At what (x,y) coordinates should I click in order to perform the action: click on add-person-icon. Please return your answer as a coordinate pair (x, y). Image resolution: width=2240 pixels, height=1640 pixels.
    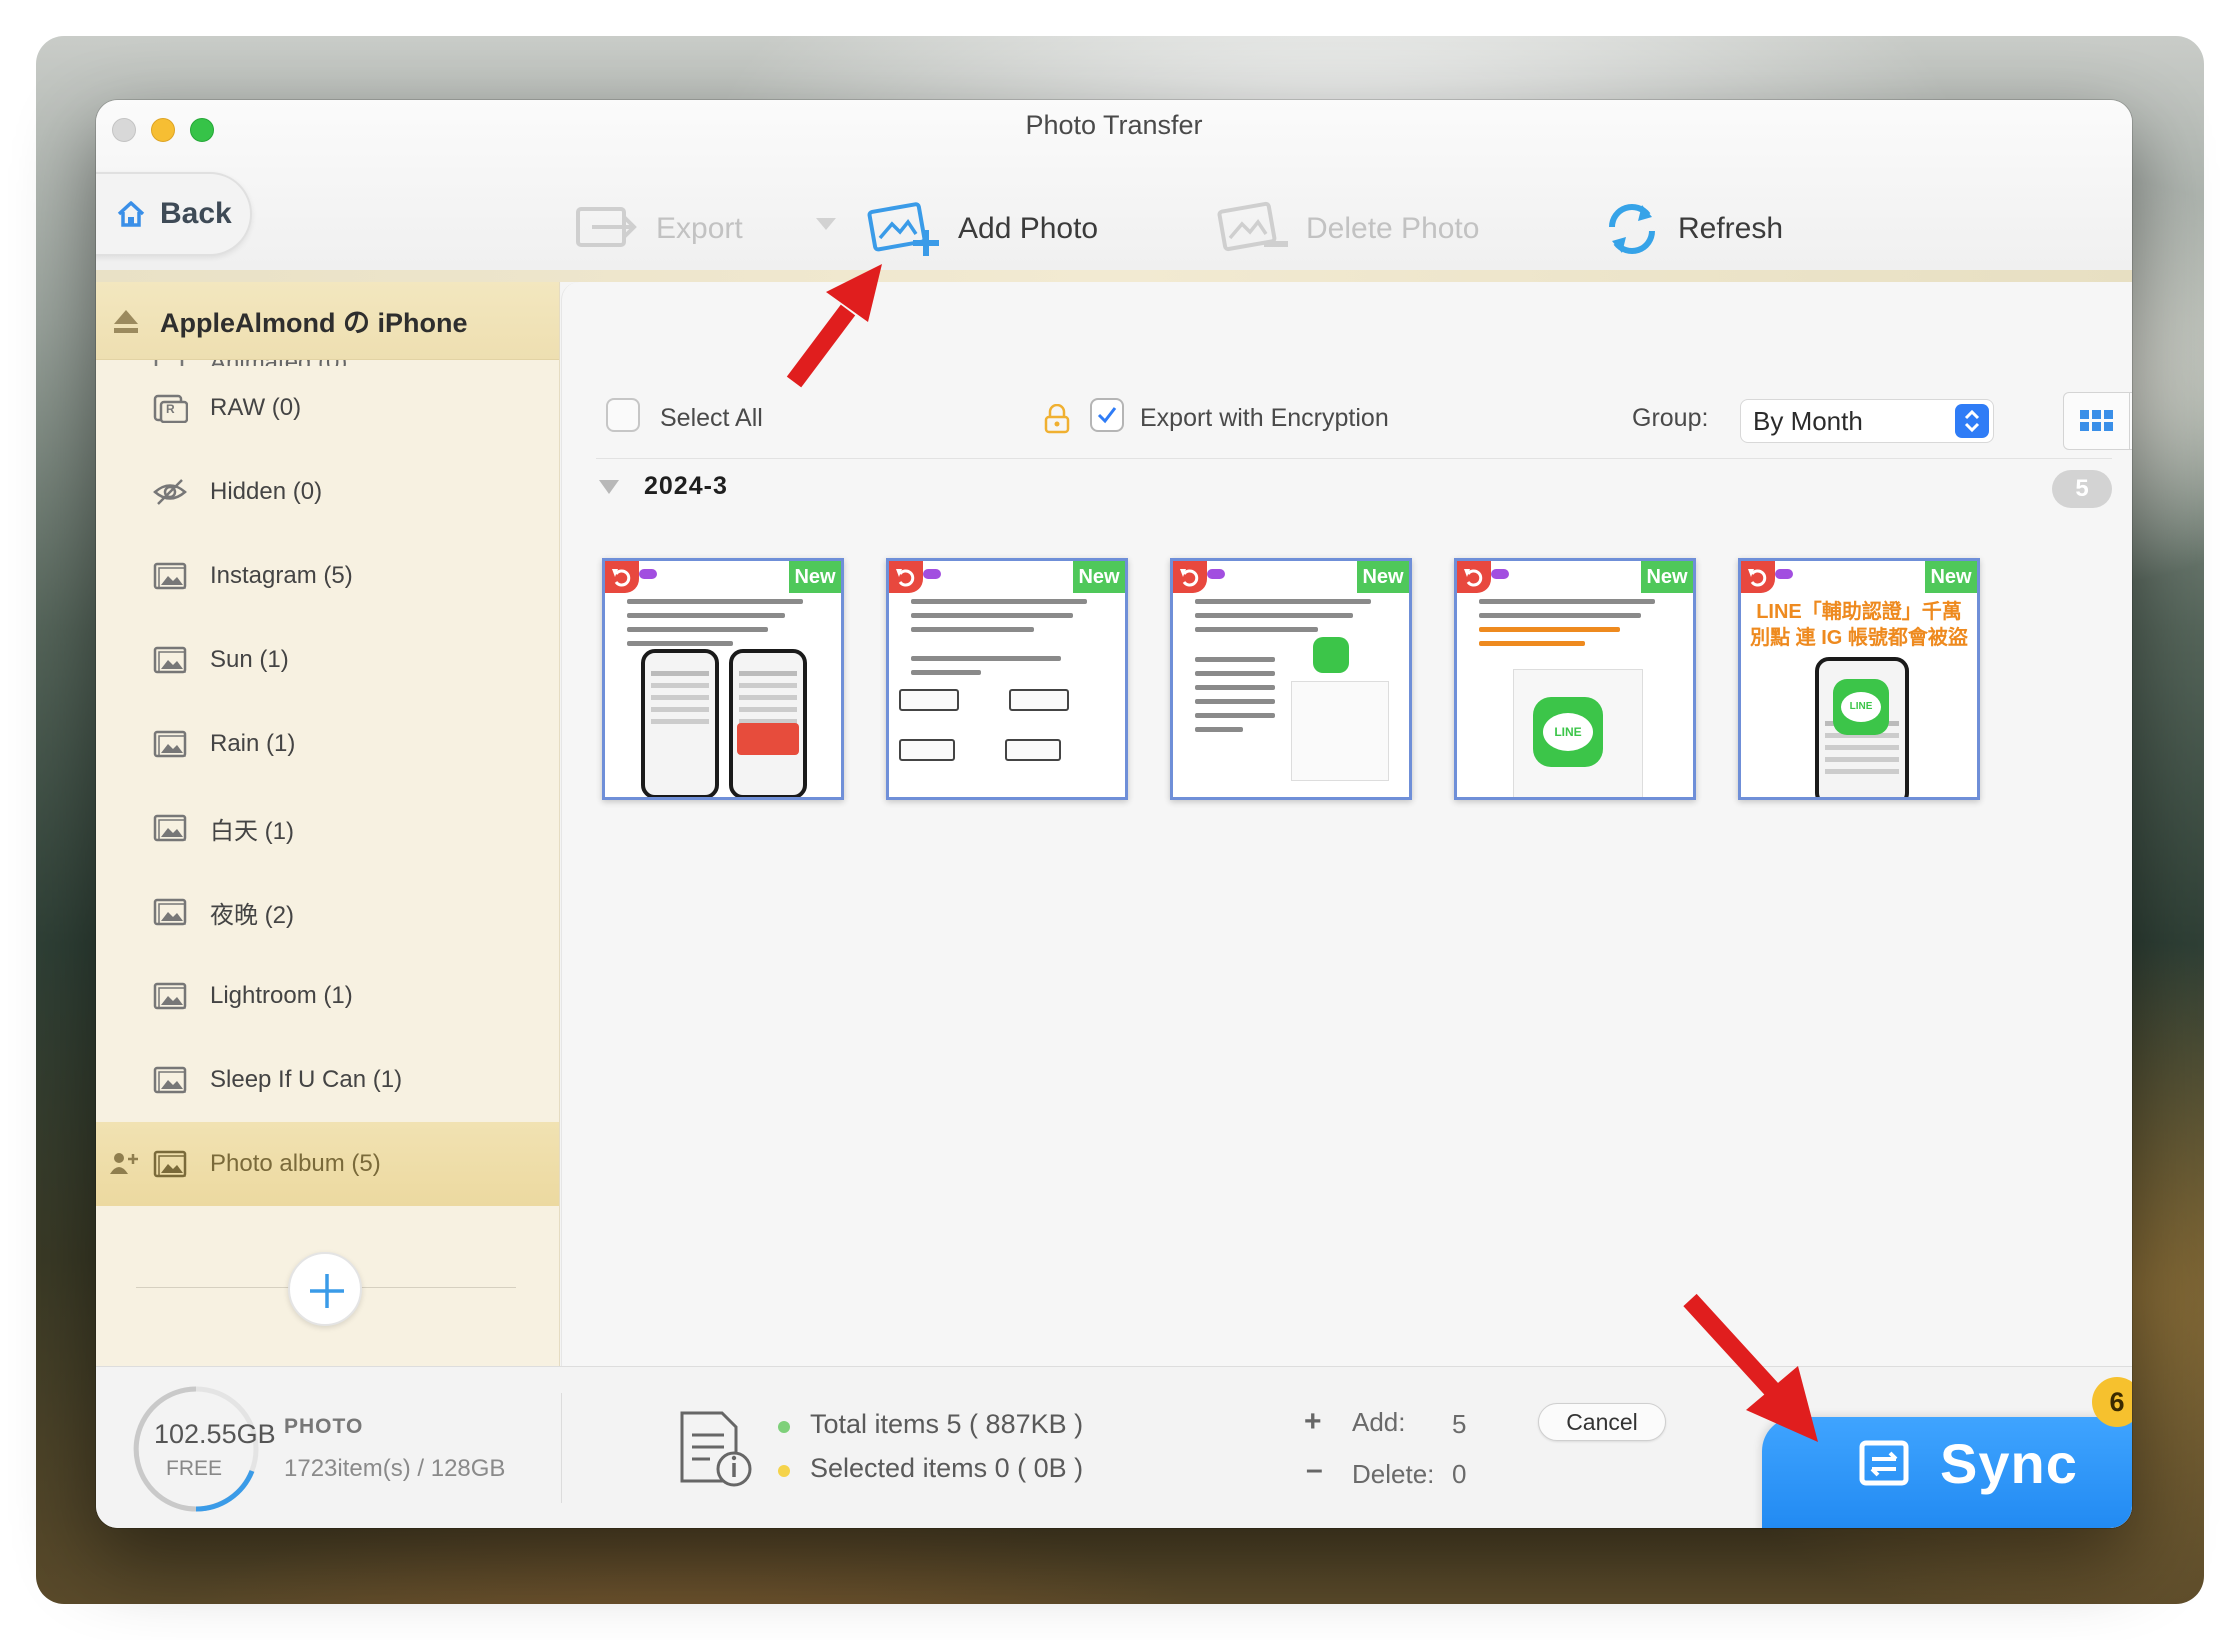
    Looking at the image, I should click on (124, 1163).